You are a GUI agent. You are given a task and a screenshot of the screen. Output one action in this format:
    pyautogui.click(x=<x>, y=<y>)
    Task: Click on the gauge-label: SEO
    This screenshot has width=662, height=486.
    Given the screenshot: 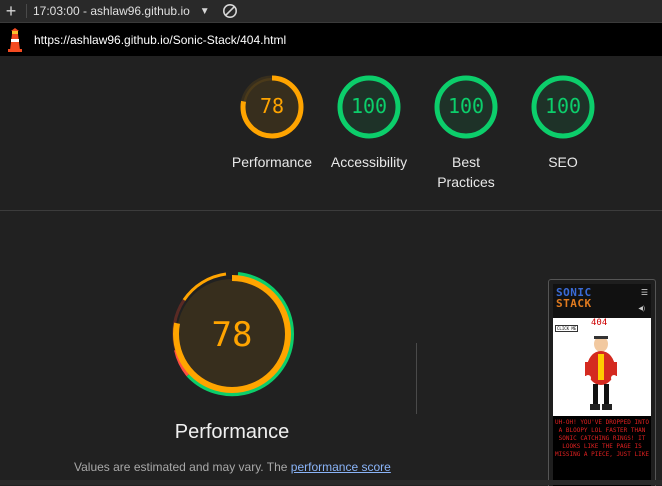 What is the action you would take?
    pyautogui.click(x=563, y=162)
    